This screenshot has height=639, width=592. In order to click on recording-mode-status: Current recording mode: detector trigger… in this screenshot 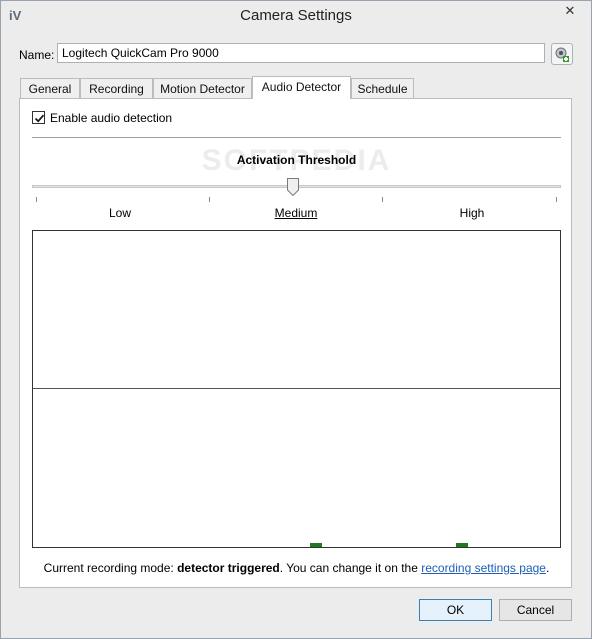, I will do `click(296, 568)`.